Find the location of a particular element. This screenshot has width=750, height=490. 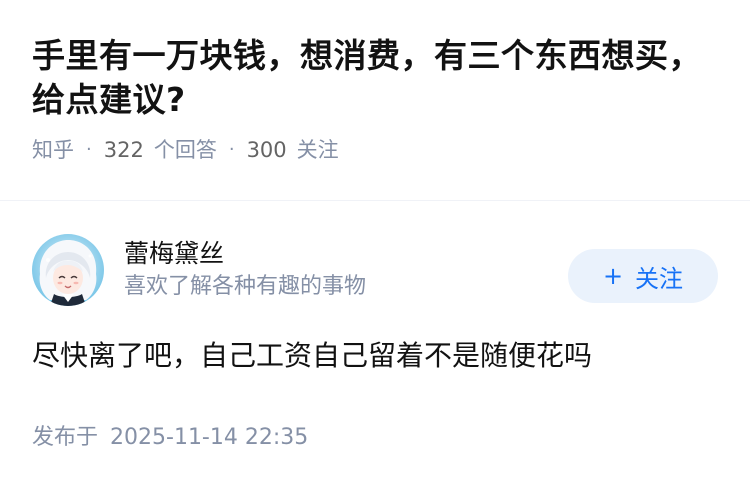

anime-avatar-icon is located at coordinates (68, 270).